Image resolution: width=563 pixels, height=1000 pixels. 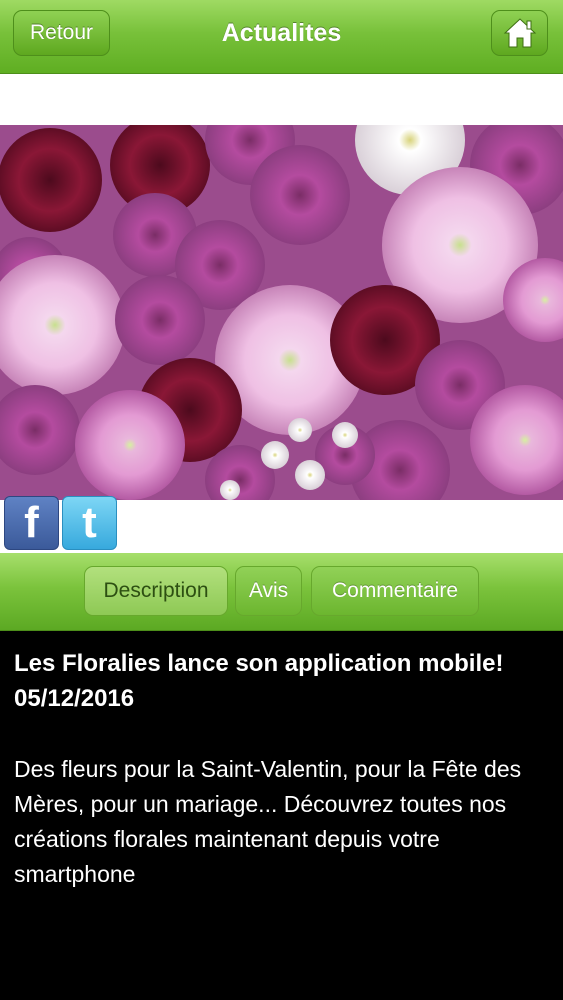 What do you see at coordinates (74, 698) in the screenshot?
I see `article-date: 05/12/2016` at bounding box center [74, 698].